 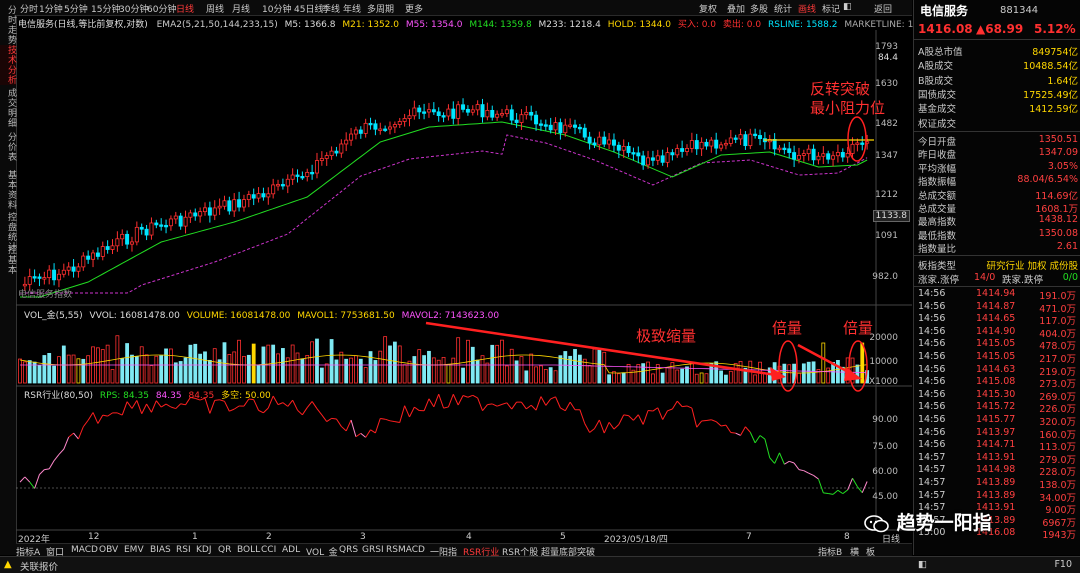 What do you see at coordinates (8, 108) in the screenshot?
I see `left-tab-2: 成交明细` at bounding box center [8, 108].